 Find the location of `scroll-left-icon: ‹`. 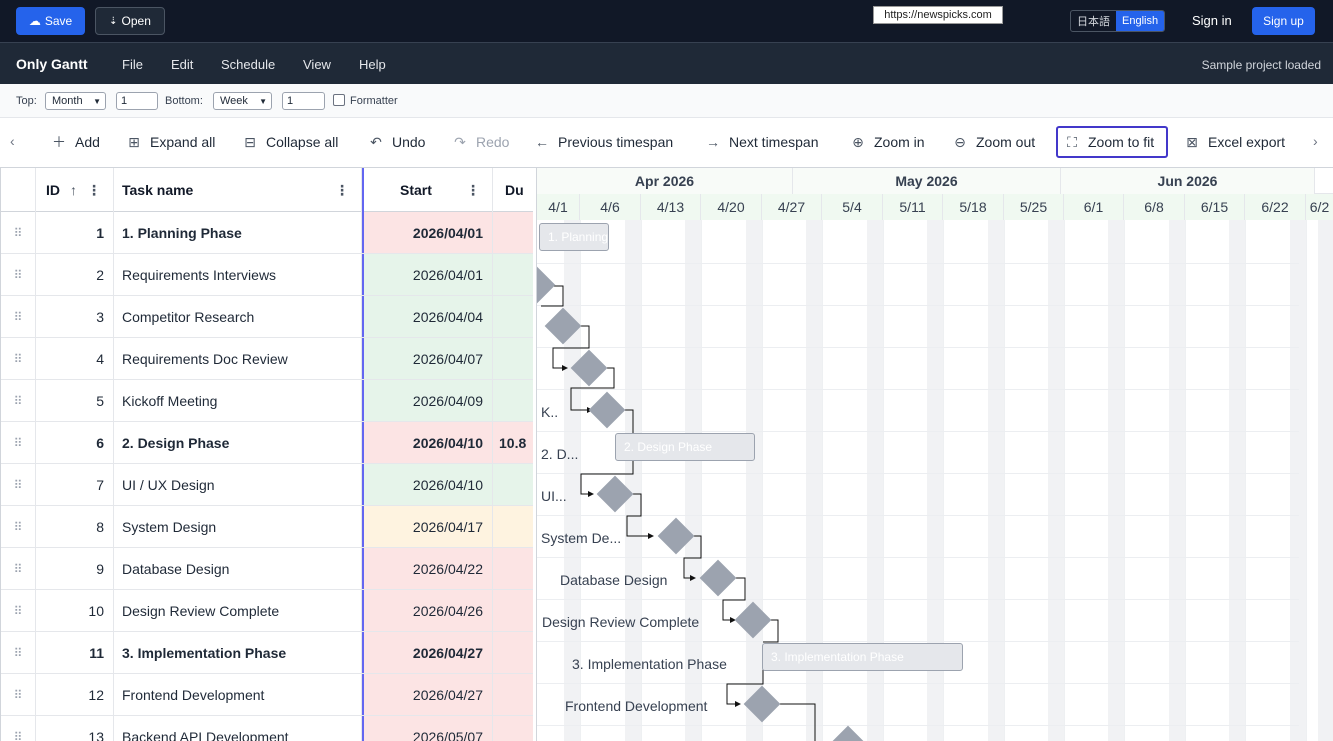

scroll-left-icon: ‹ is located at coordinates (12, 141).